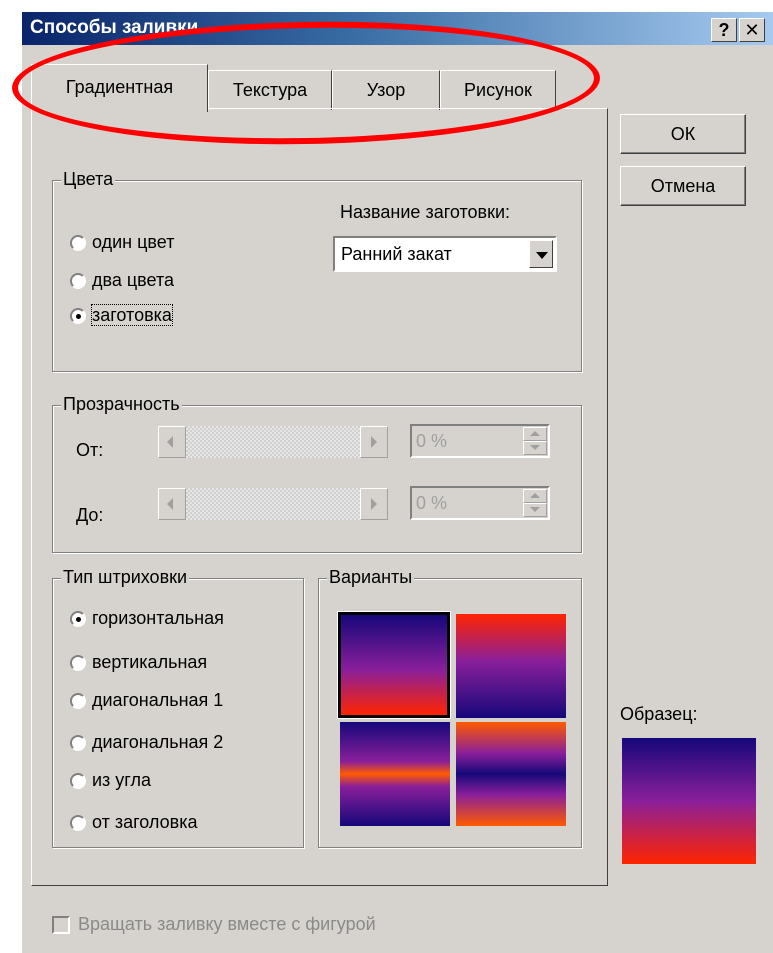 This screenshot has height=953, width=773. What do you see at coordinates (724, 30) in the screenshot?
I see `help-button: ?` at bounding box center [724, 30].